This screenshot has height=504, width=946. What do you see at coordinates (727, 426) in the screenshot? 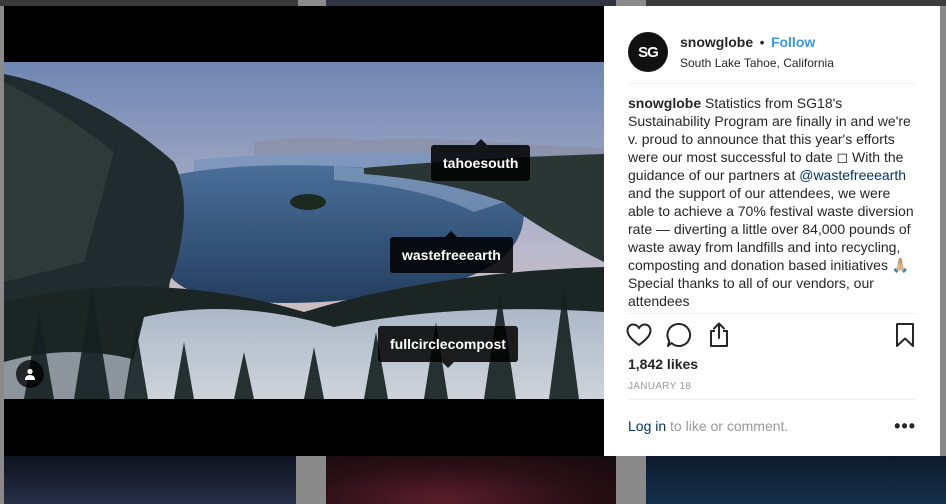
I see `login-prompt-text: to like or comment.` at bounding box center [727, 426].